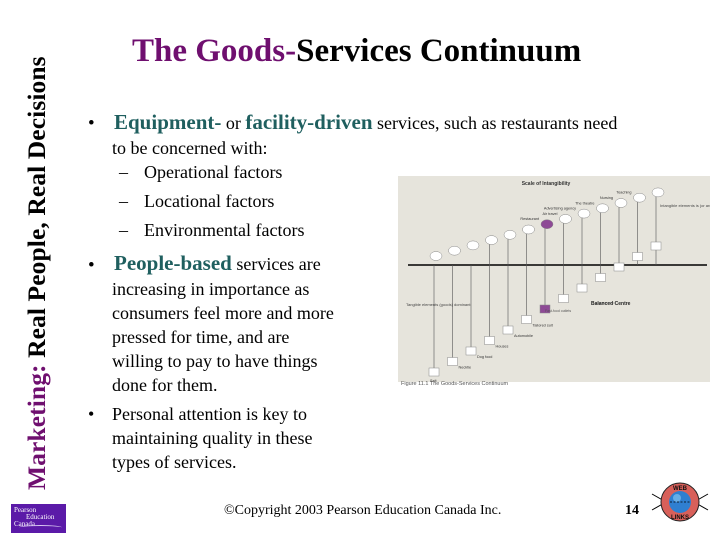  What do you see at coordinates (558, 311) in the screenshot?
I see `balanced-sub-label: Fast-food outlets` at bounding box center [558, 311].